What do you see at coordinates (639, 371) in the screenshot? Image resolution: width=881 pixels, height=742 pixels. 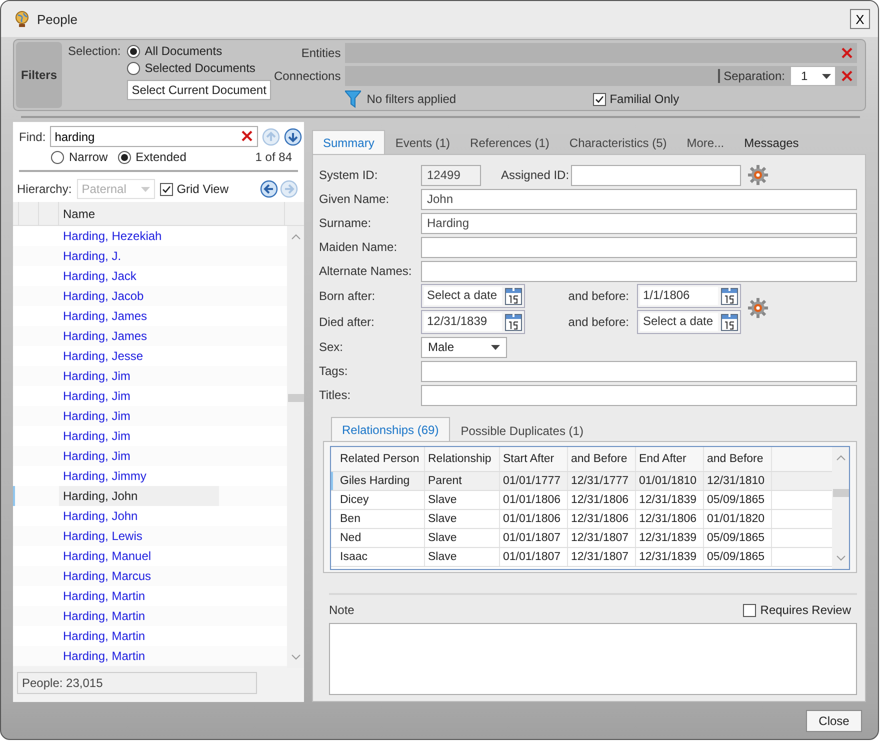 I see `tags-field` at bounding box center [639, 371].